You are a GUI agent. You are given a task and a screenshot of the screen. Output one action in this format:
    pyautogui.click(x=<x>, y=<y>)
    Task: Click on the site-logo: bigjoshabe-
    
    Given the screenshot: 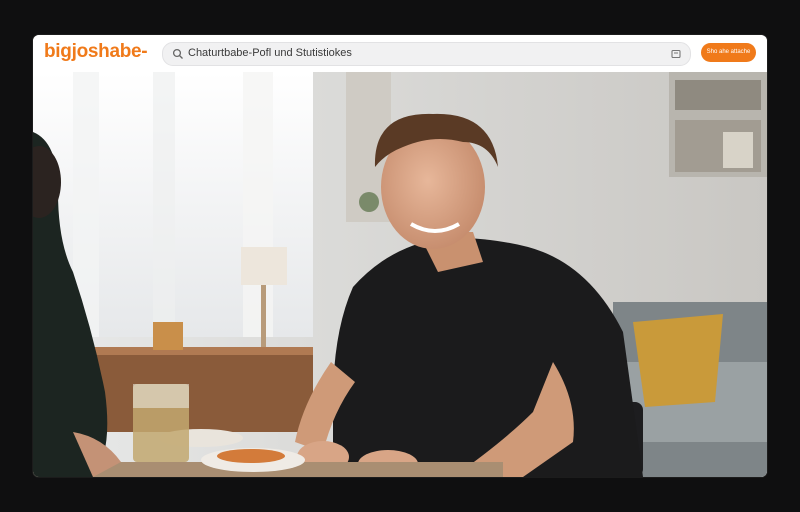 What is the action you would take?
    pyautogui.click(x=96, y=52)
    